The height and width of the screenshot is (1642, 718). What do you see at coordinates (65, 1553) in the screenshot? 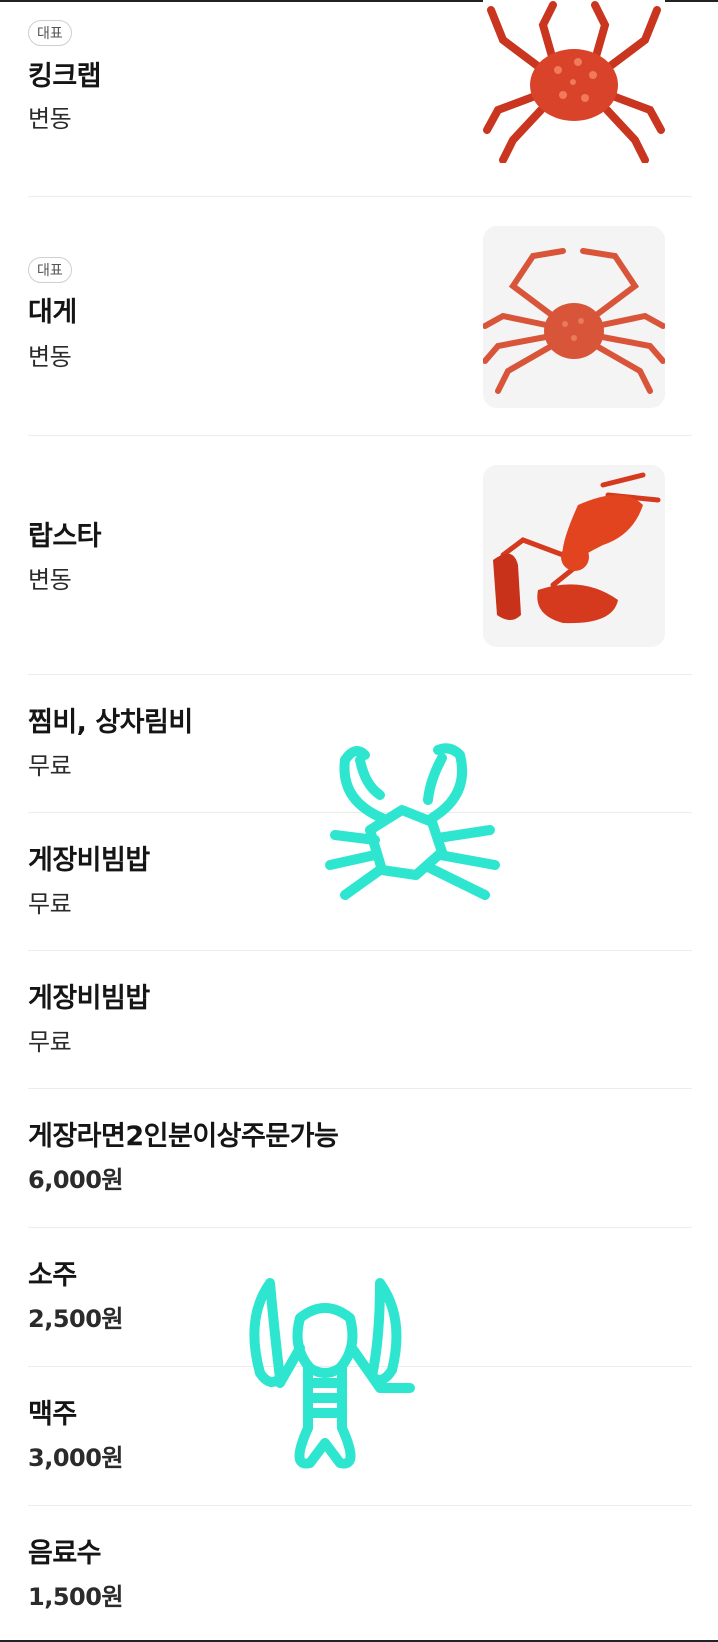
I see `menu-item-name: 음료수` at bounding box center [65, 1553].